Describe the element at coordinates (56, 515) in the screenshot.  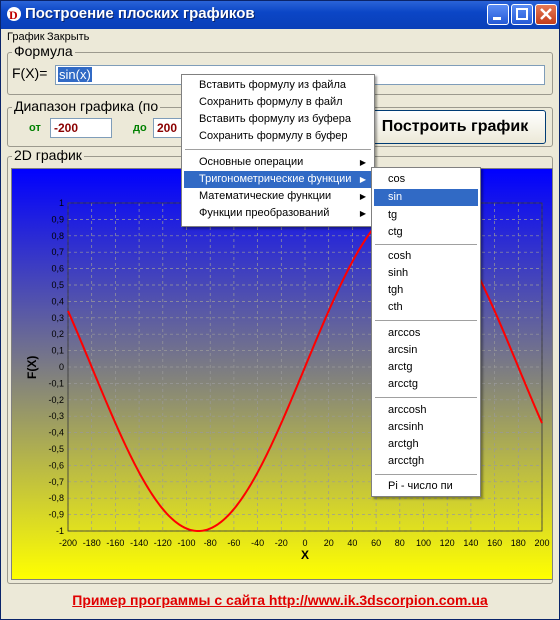
I see `y-tick-label: -0,9` at that location.